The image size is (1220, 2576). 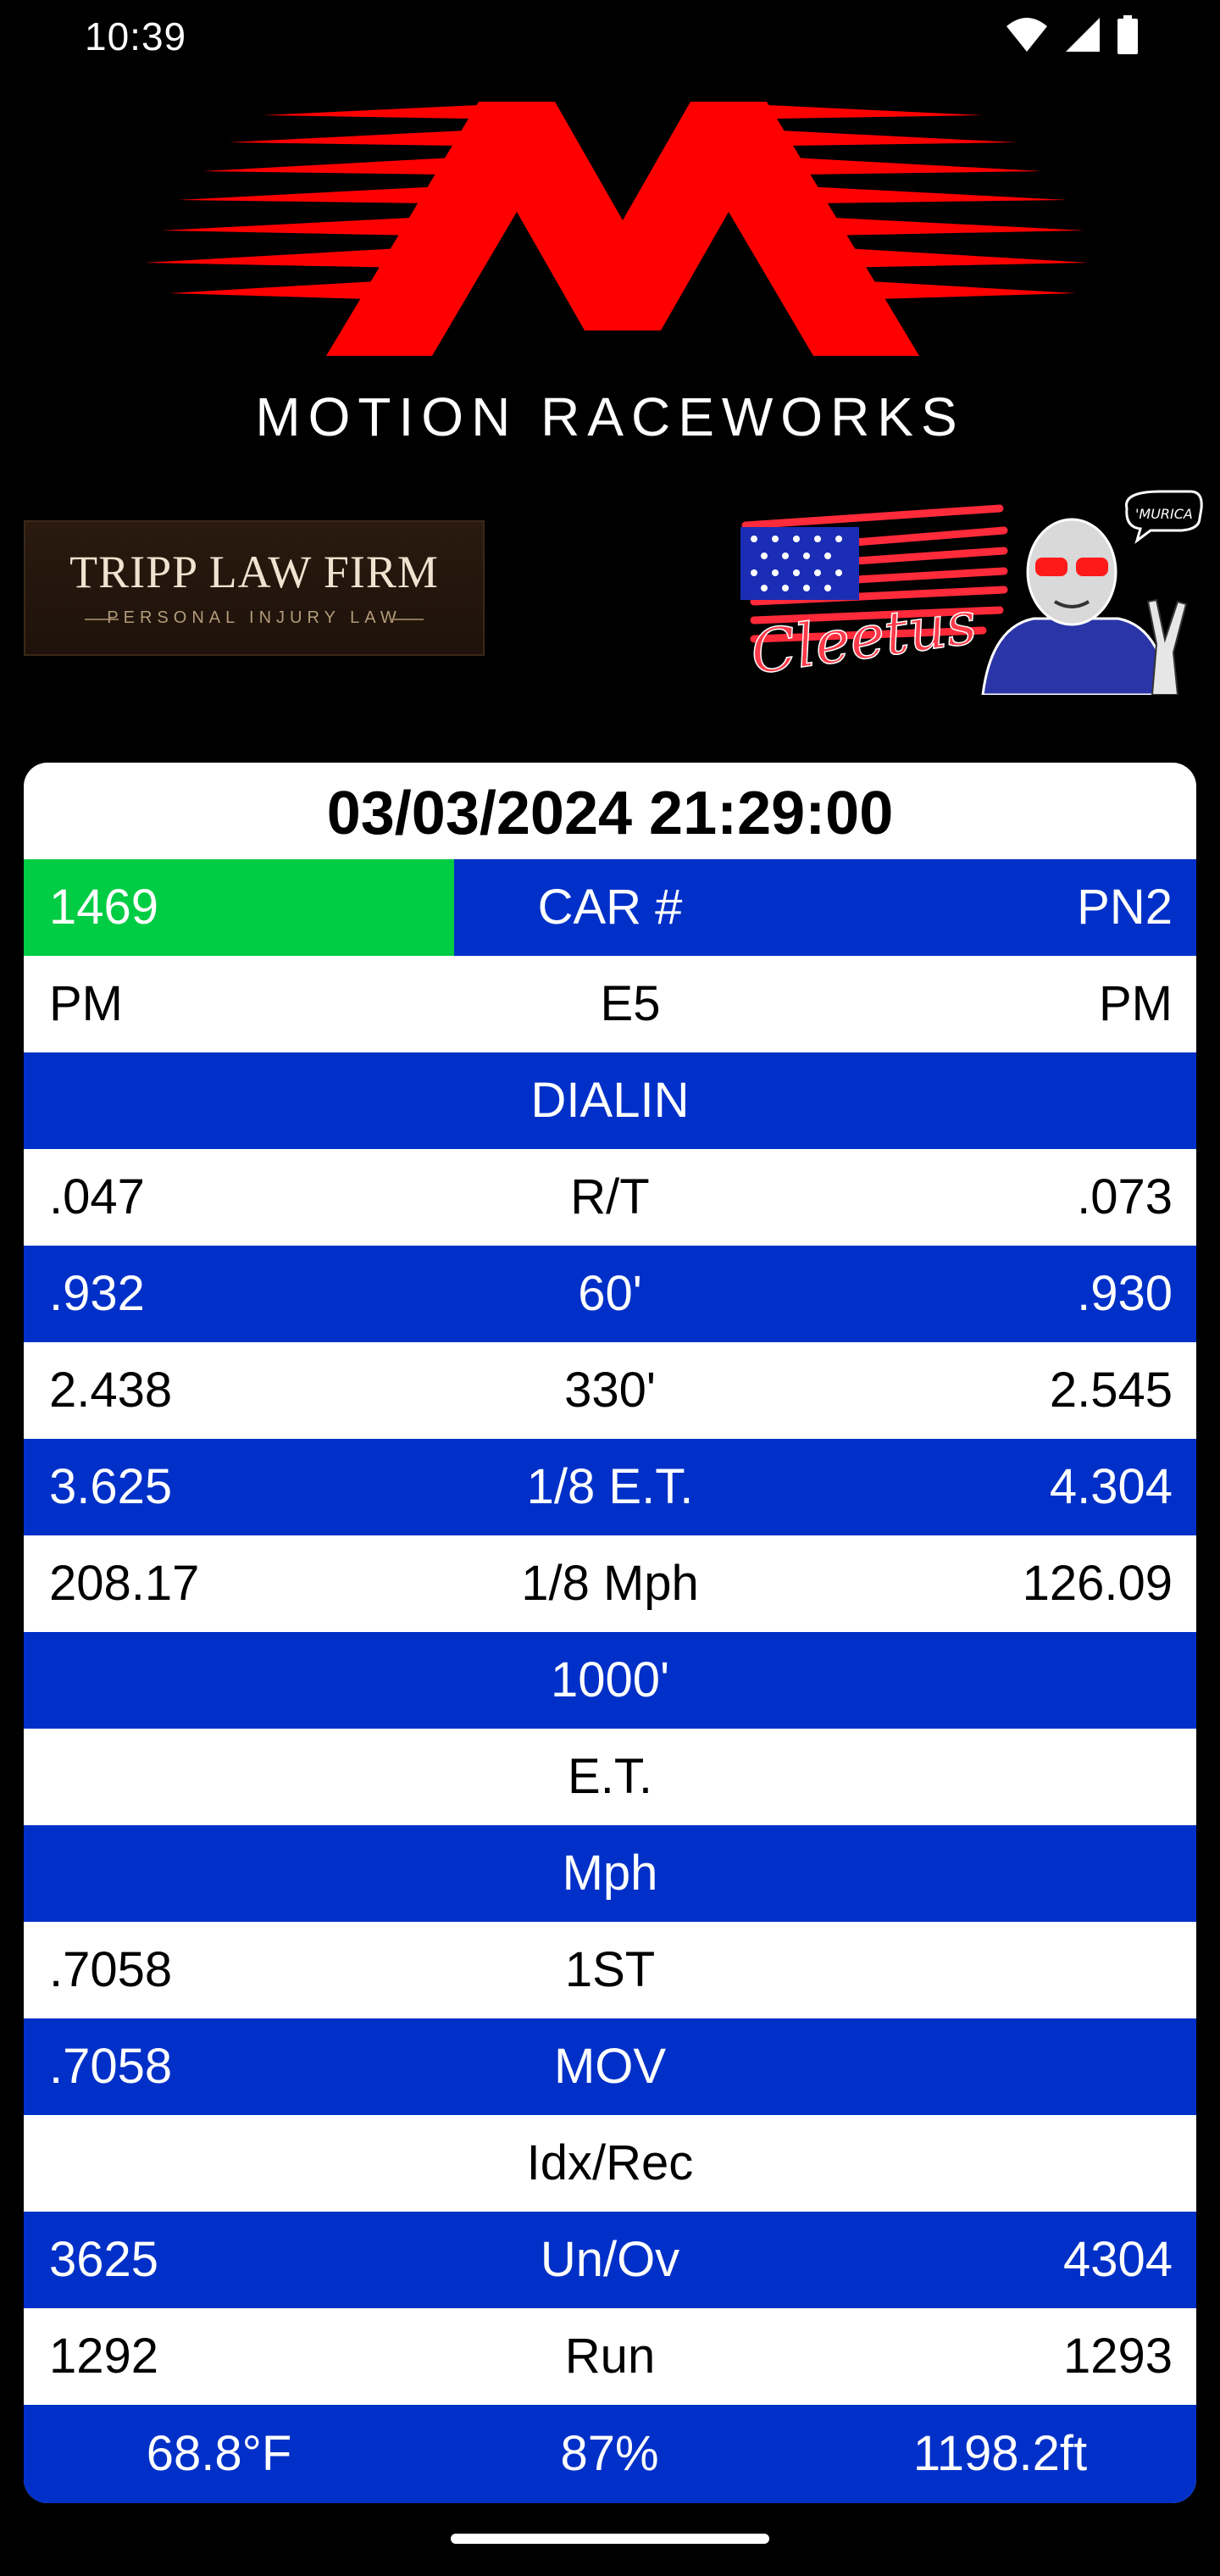 I want to click on row-label: MOV, so click(x=610, y=2066).